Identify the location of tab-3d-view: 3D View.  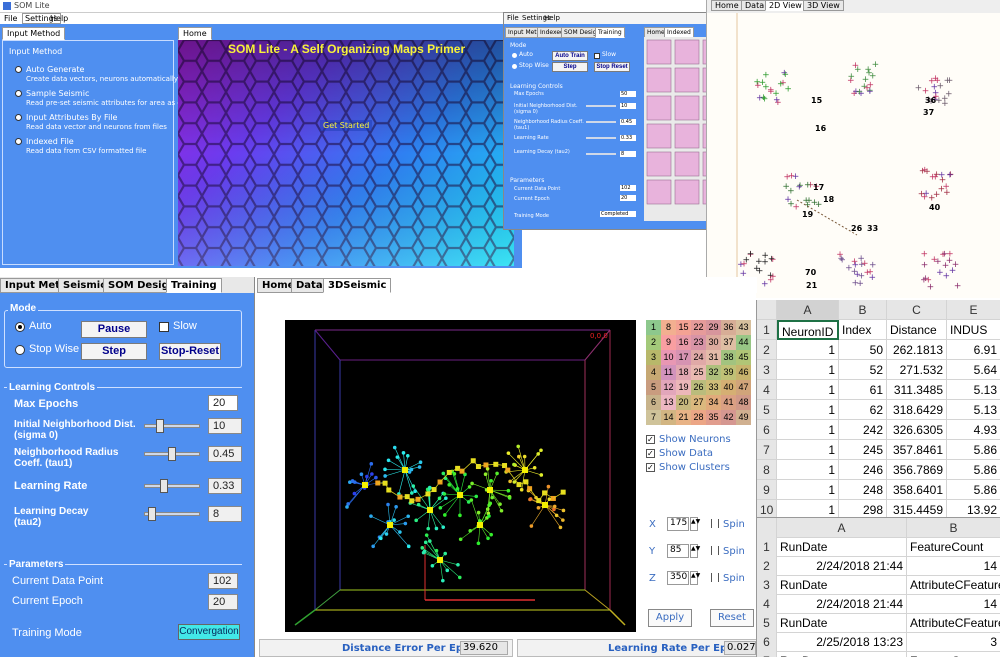
(823, 5).